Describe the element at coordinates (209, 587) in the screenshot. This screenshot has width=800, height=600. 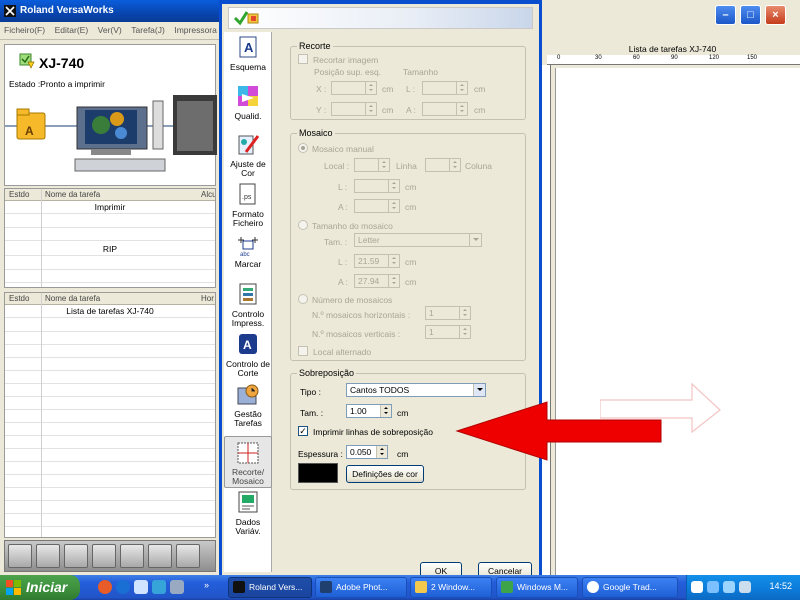
I see `chevron-icon: »` at that location.